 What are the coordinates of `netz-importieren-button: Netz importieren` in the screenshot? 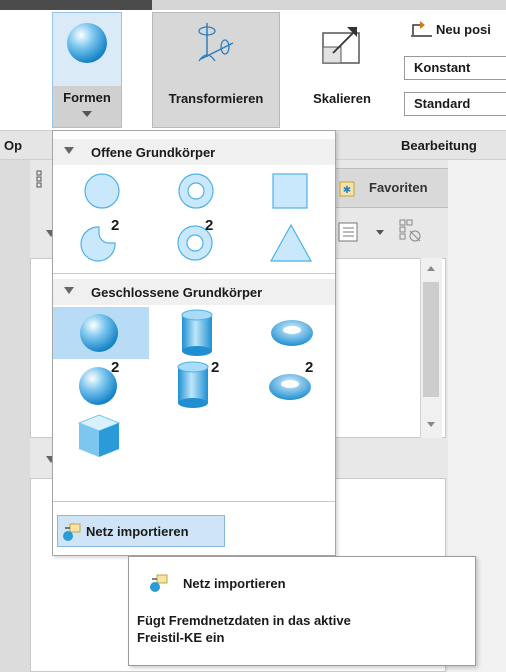 It's located at (141, 531).